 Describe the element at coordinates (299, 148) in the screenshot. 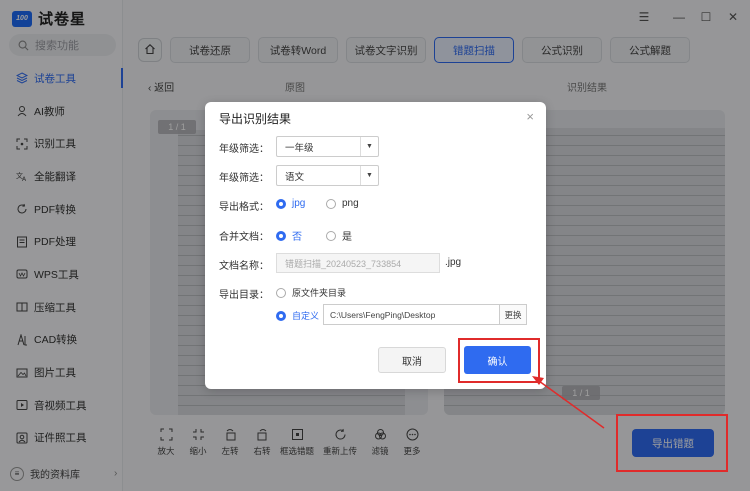

I see `grade-value: 一年级` at that location.